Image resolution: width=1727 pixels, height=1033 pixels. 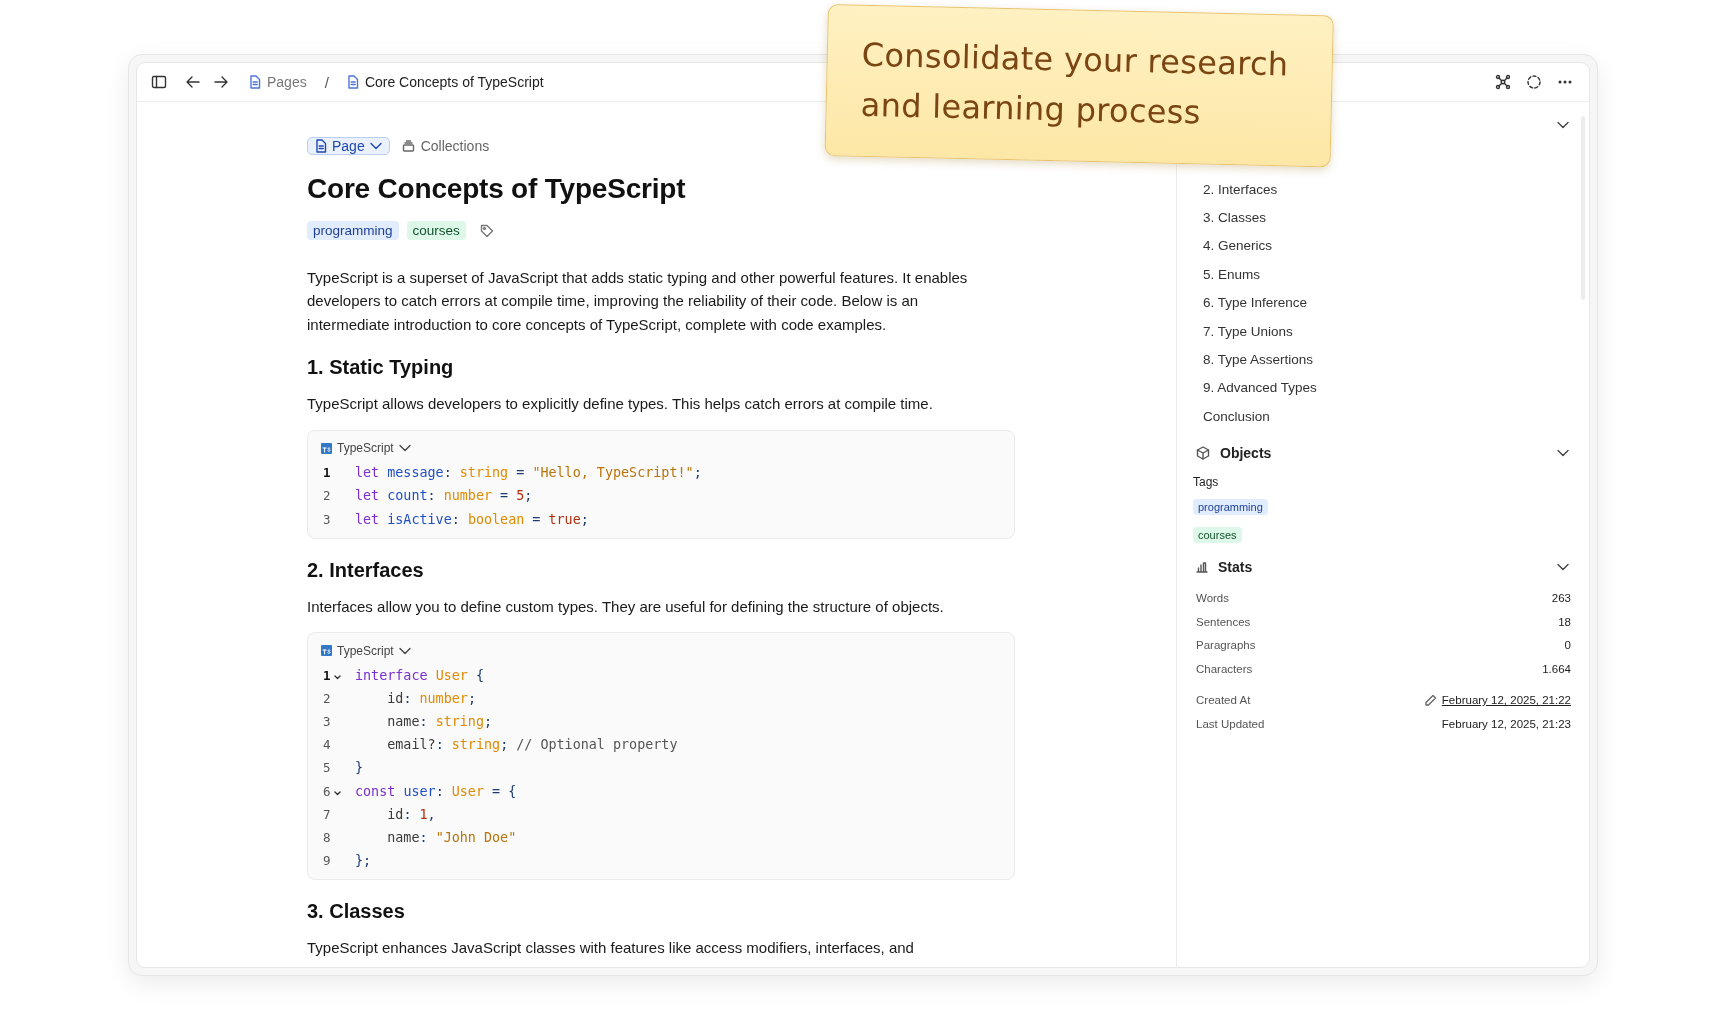 I want to click on code-line: };, so click(x=363, y=861).